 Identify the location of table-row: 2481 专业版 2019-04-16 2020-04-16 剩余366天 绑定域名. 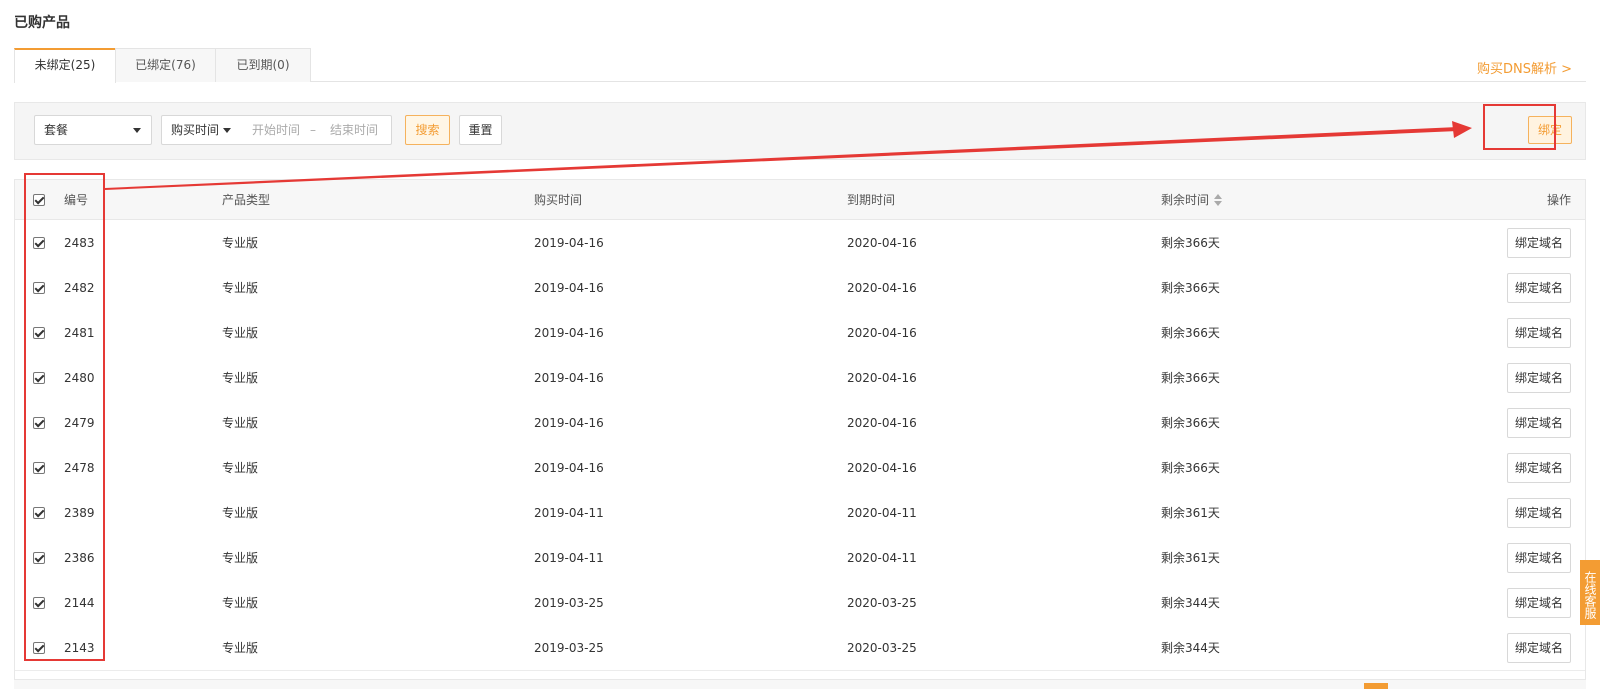
(800, 333).